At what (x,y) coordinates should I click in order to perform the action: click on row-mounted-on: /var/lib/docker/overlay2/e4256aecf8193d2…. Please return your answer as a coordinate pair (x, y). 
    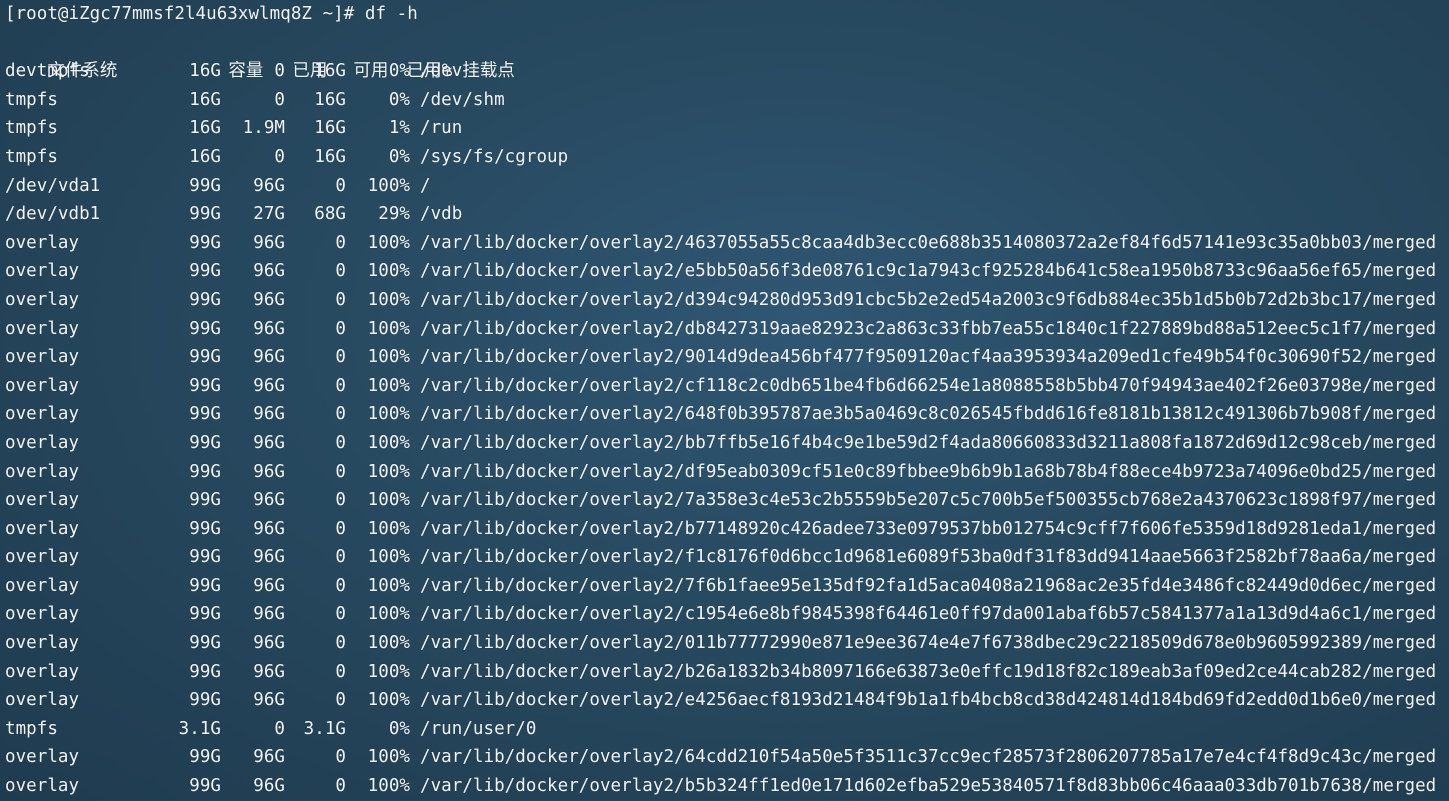
    Looking at the image, I should click on (928, 700).